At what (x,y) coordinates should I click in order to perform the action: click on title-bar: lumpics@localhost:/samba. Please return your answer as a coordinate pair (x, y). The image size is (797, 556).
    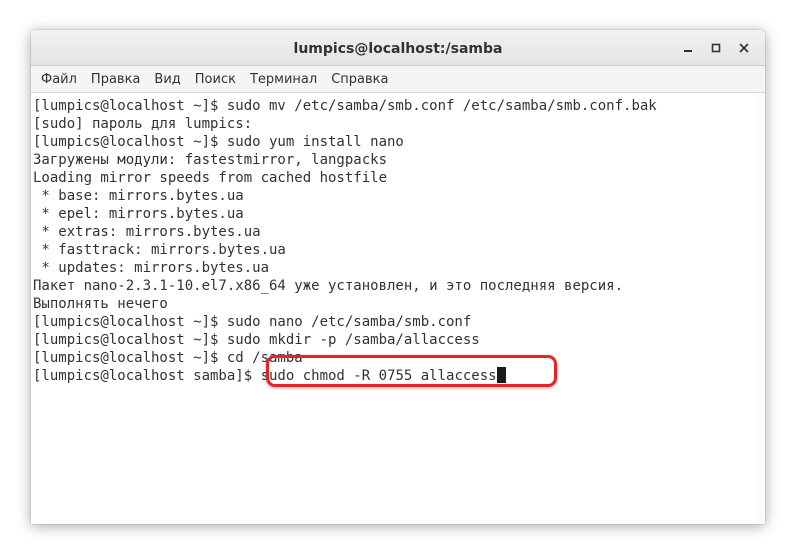
    Looking at the image, I should click on (398, 48).